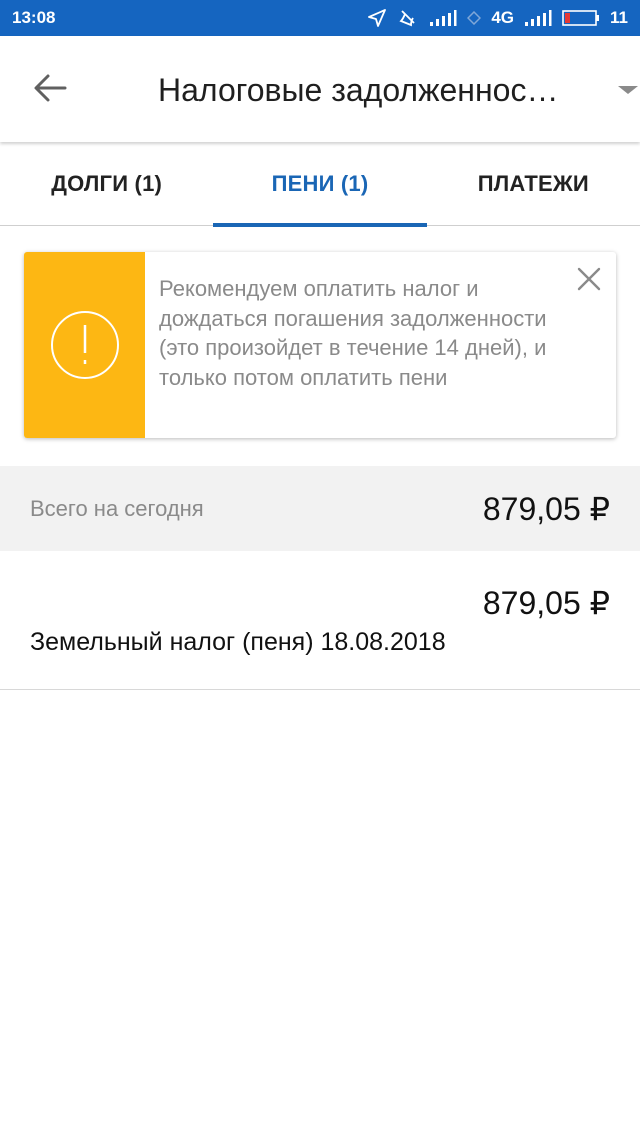 This screenshot has width=640, height=1138. I want to click on arrow-left-icon, so click(50, 88).